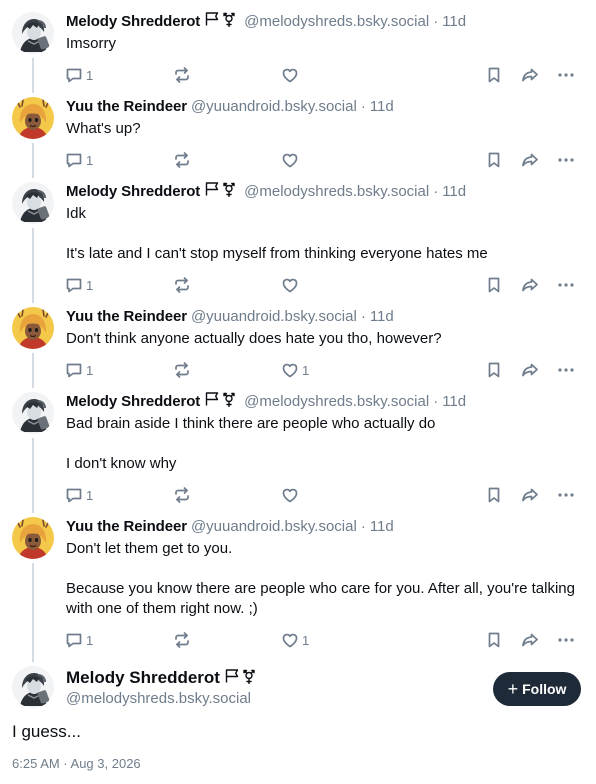 The width and height of the screenshot is (596, 784). I want to click on post-paragraph: Idk, so click(76, 213).